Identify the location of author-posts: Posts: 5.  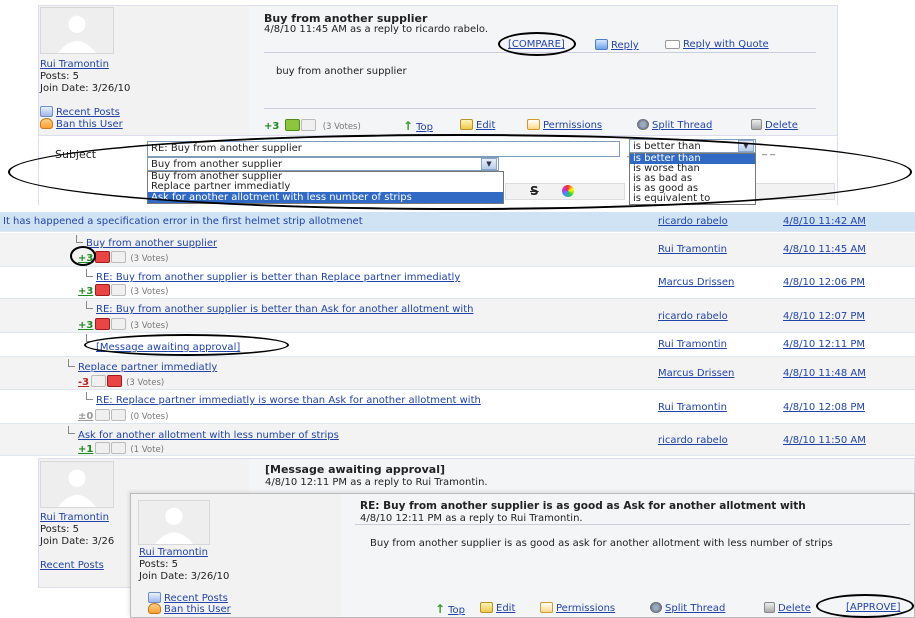
(60, 76).